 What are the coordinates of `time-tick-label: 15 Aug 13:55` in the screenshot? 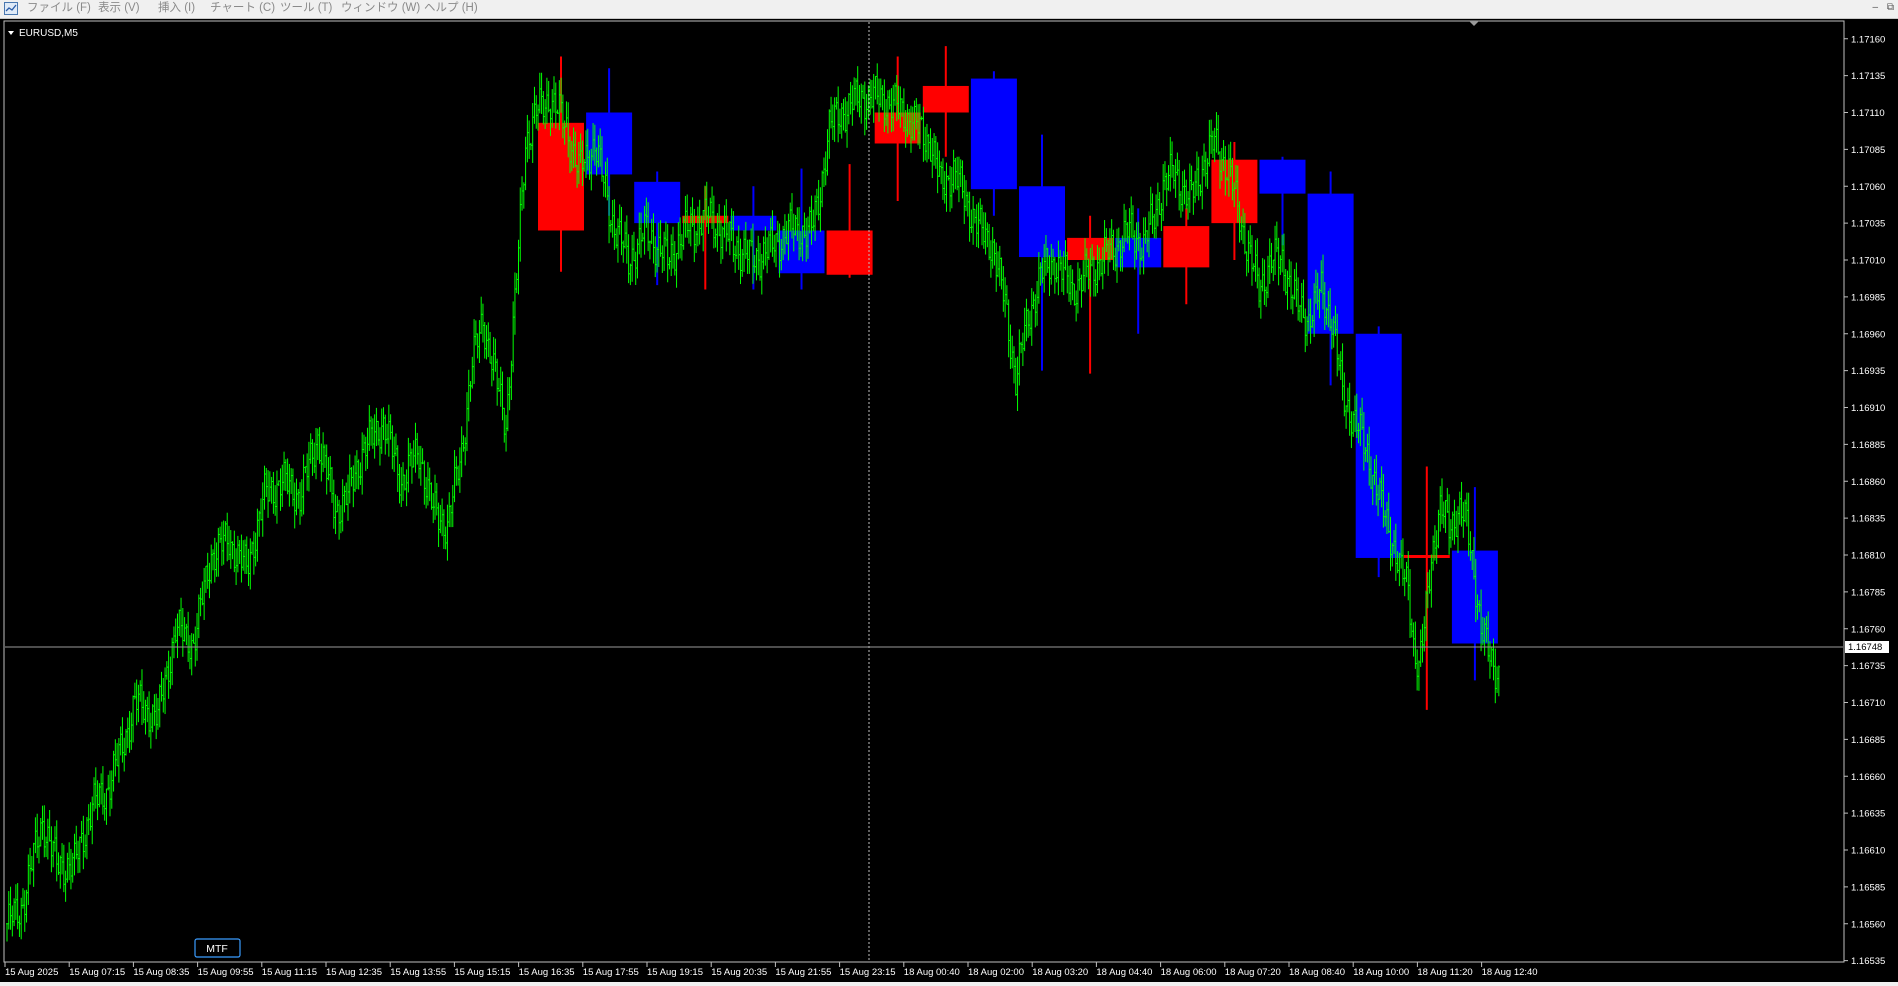 It's located at (418, 972).